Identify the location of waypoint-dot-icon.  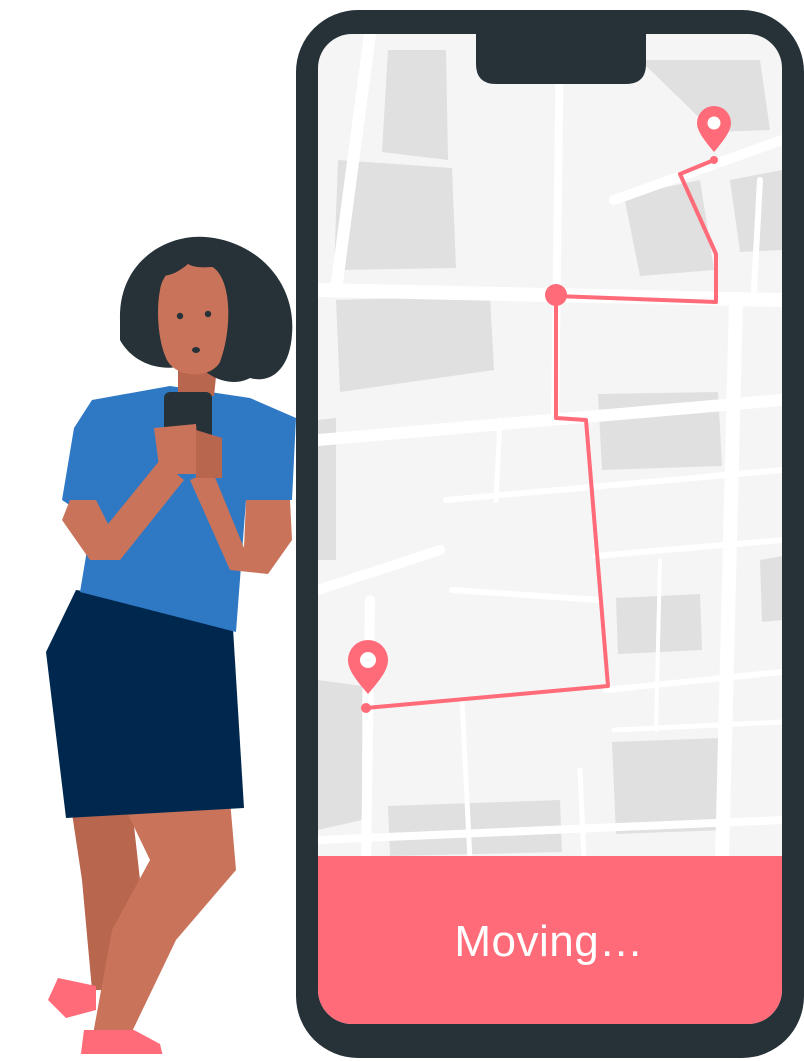
(556, 295).